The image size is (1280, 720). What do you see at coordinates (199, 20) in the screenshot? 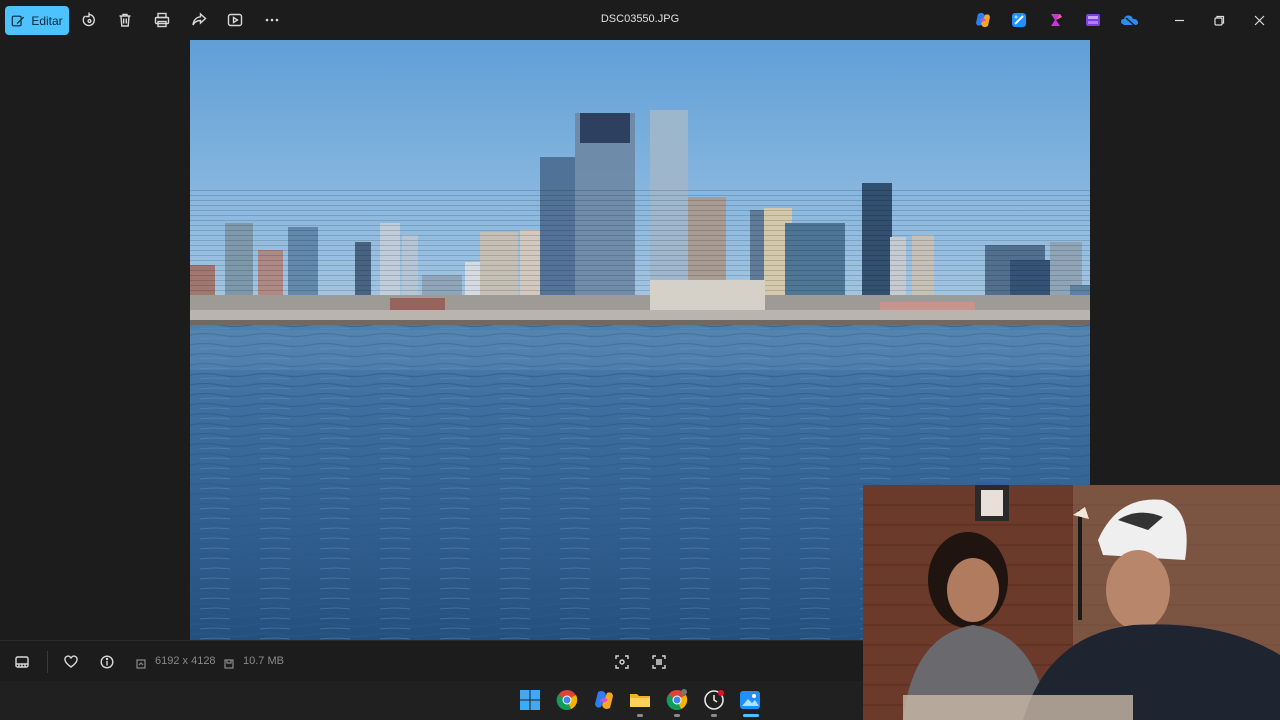
I see `share-icon` at bounding box center [199, 20].